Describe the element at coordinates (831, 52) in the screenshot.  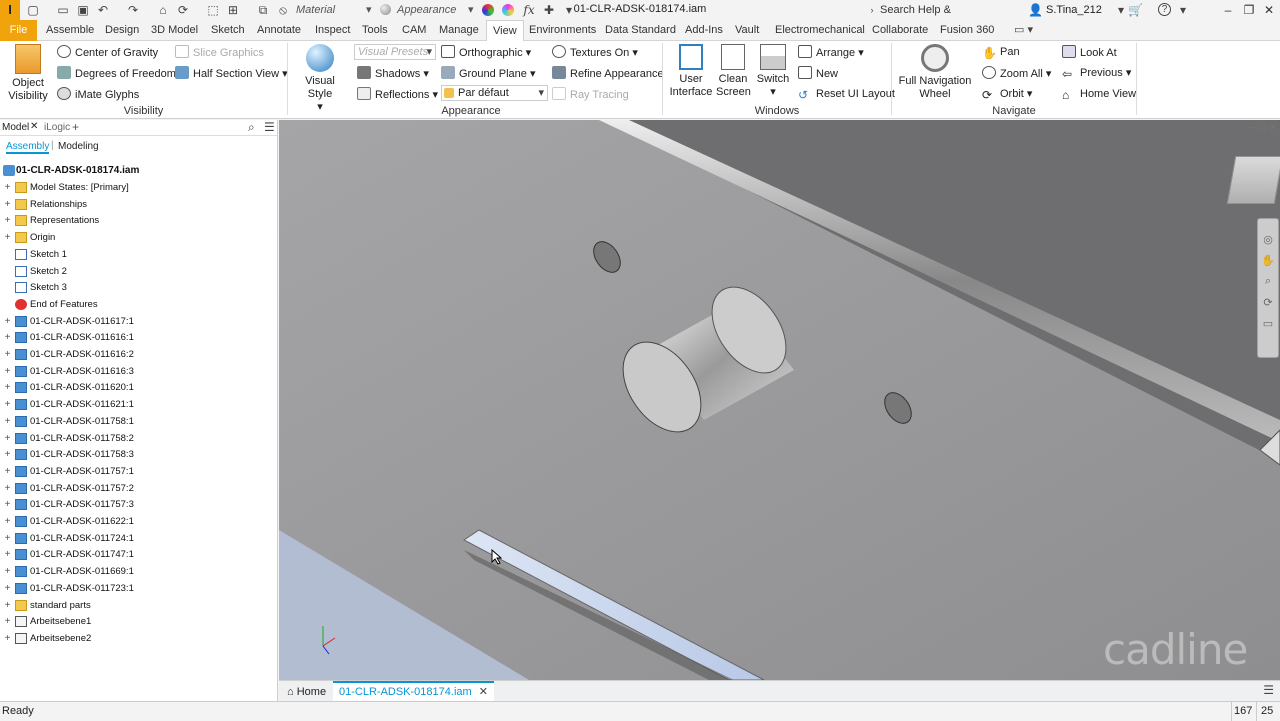
I see `arrange-button: Arrange ▾` at that location.